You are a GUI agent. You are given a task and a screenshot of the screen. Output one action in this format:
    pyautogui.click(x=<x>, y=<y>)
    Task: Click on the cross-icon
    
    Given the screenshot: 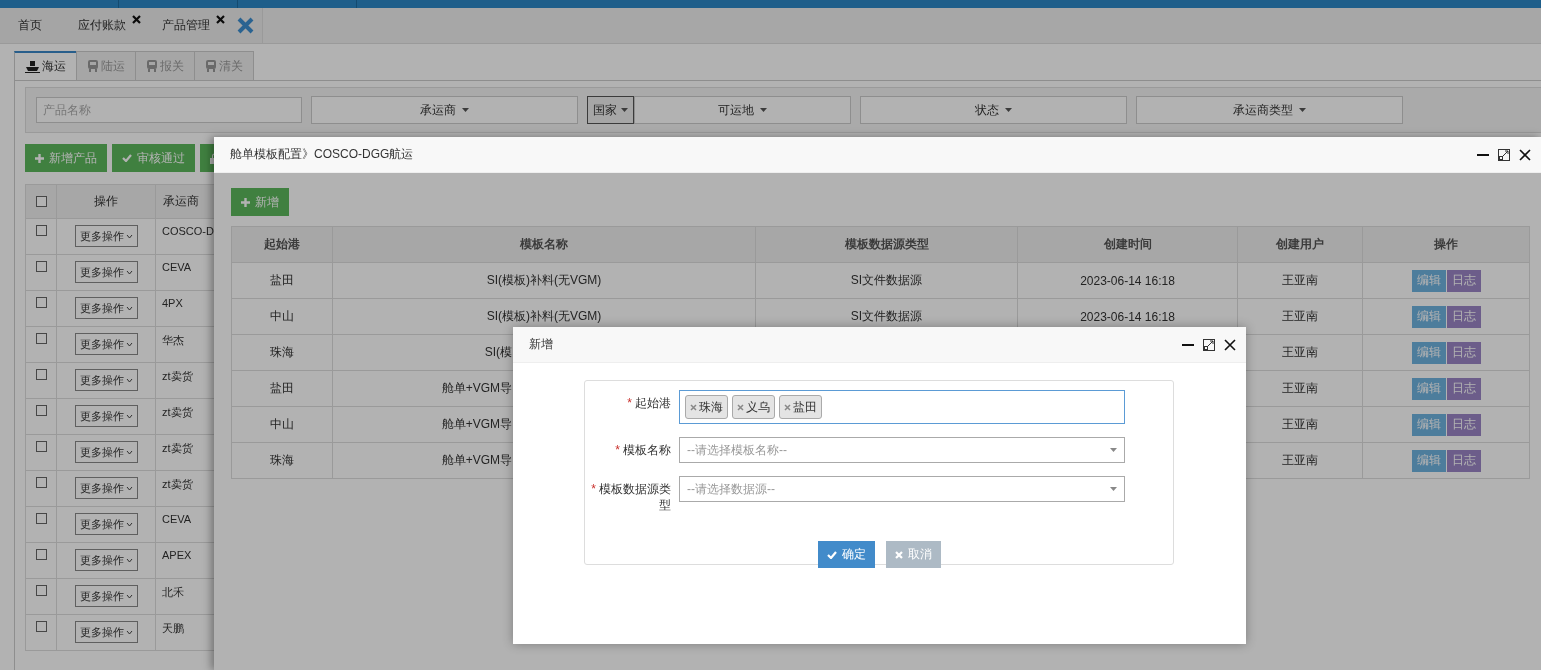 What is the action you would take?
    pyautogui.click(x=898, y=554)
    